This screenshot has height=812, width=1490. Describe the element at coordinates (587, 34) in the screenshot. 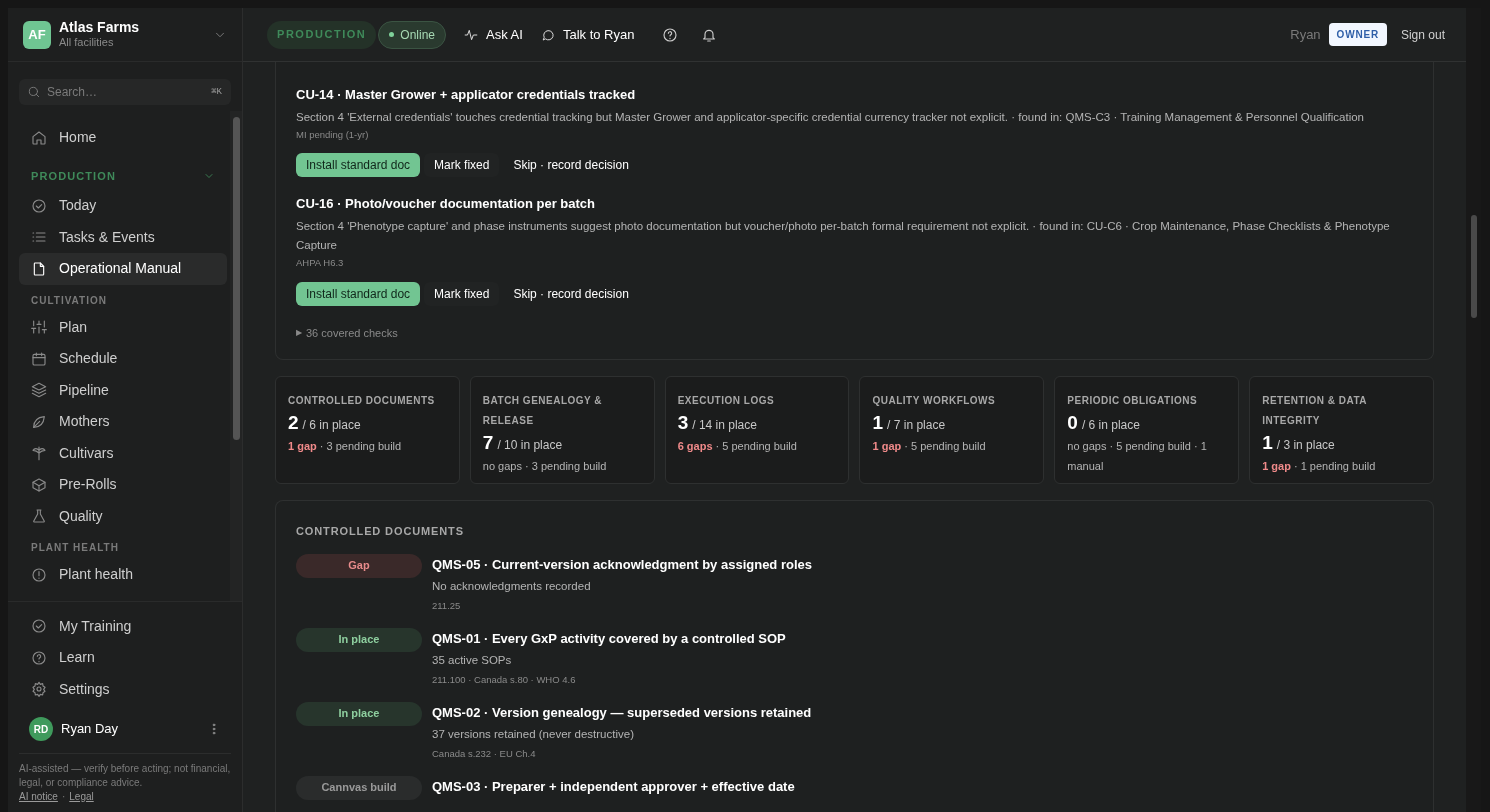

I see `toolbar-button: Talk to Ryan` at that location.